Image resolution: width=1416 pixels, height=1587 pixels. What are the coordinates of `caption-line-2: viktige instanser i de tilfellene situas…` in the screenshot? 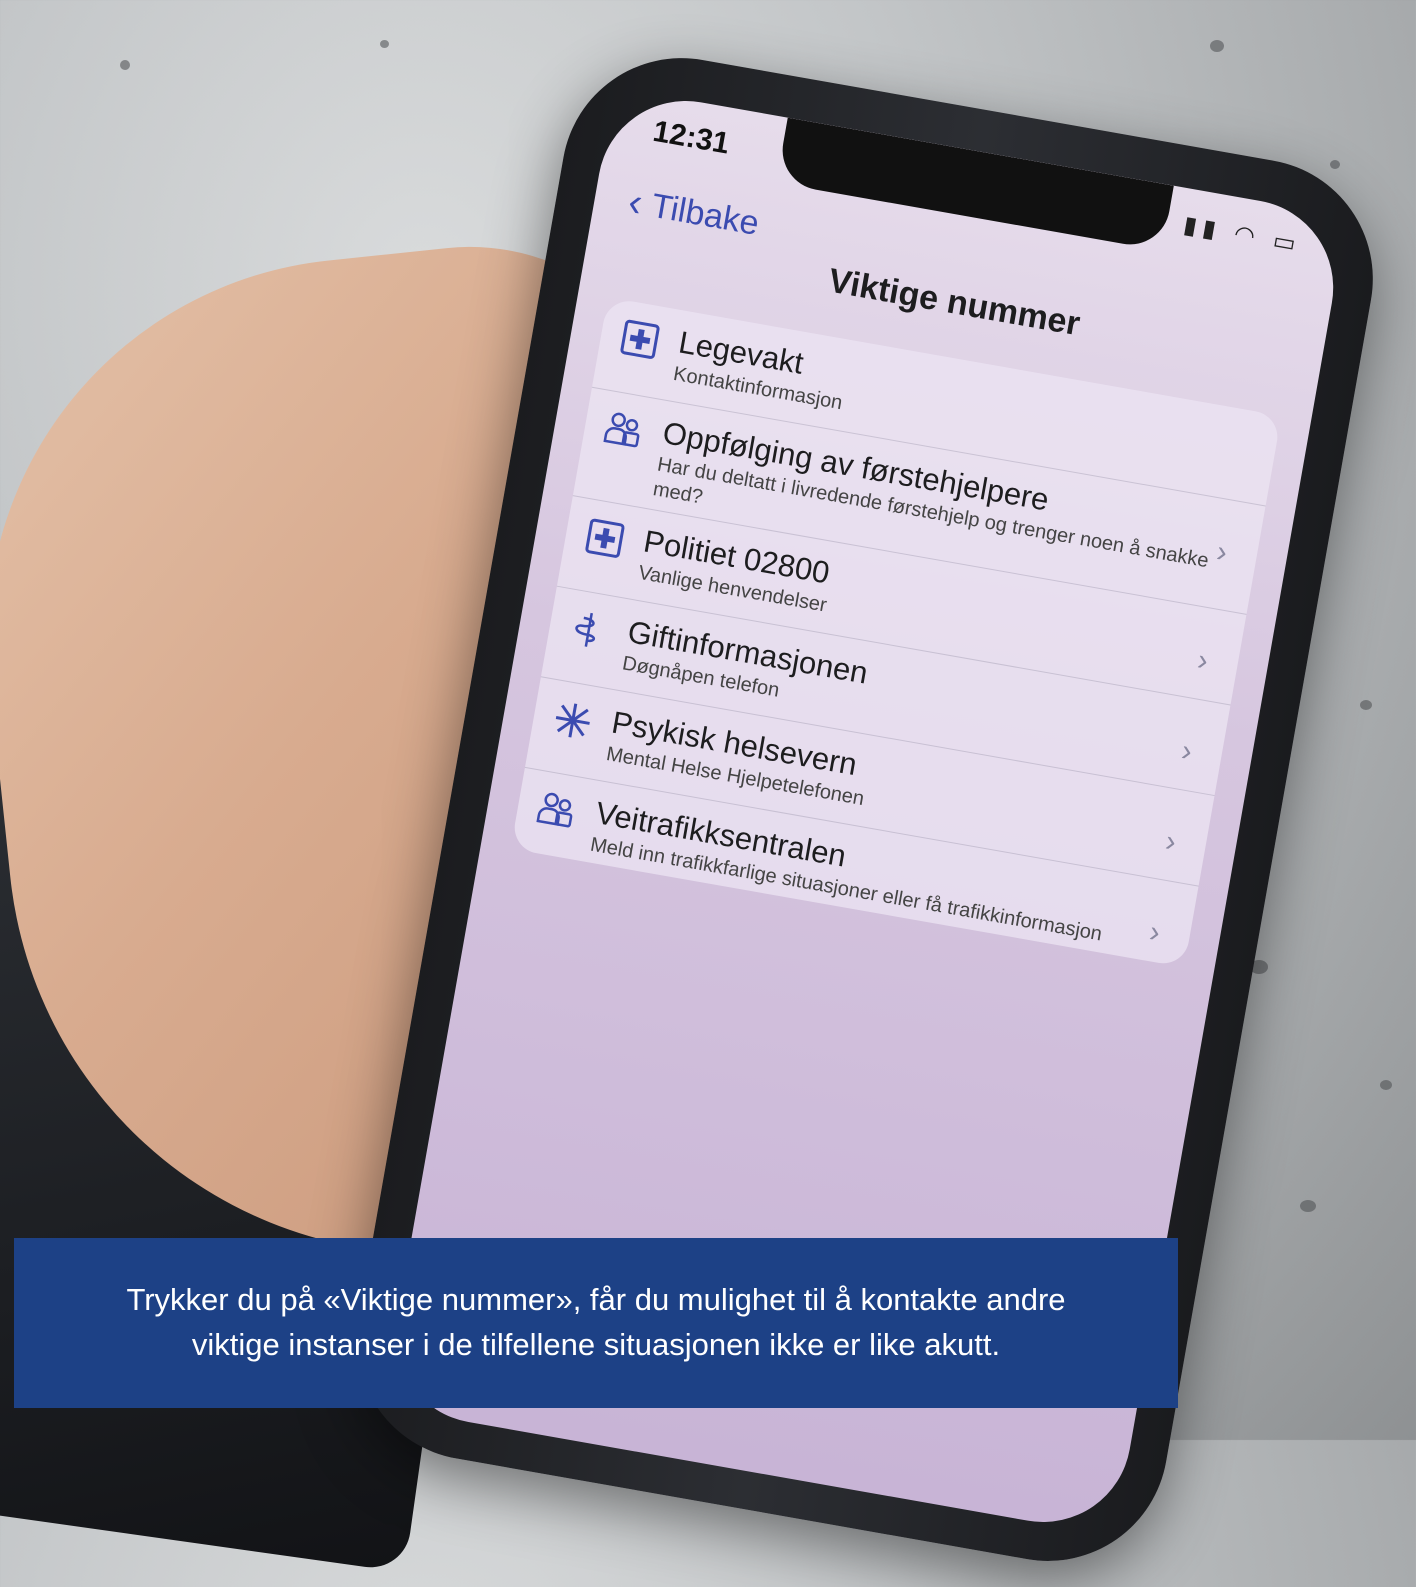 It's located at (596, 1344).